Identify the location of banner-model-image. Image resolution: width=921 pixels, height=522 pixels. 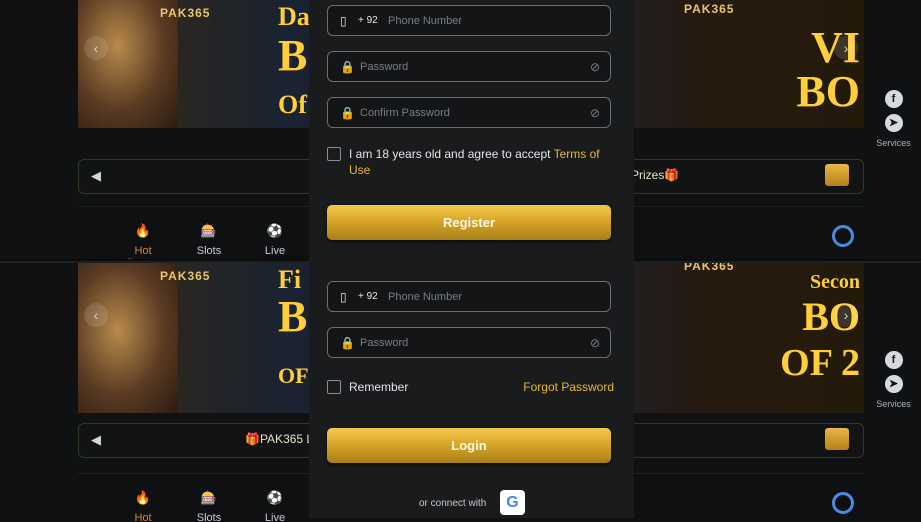
(128, 338).